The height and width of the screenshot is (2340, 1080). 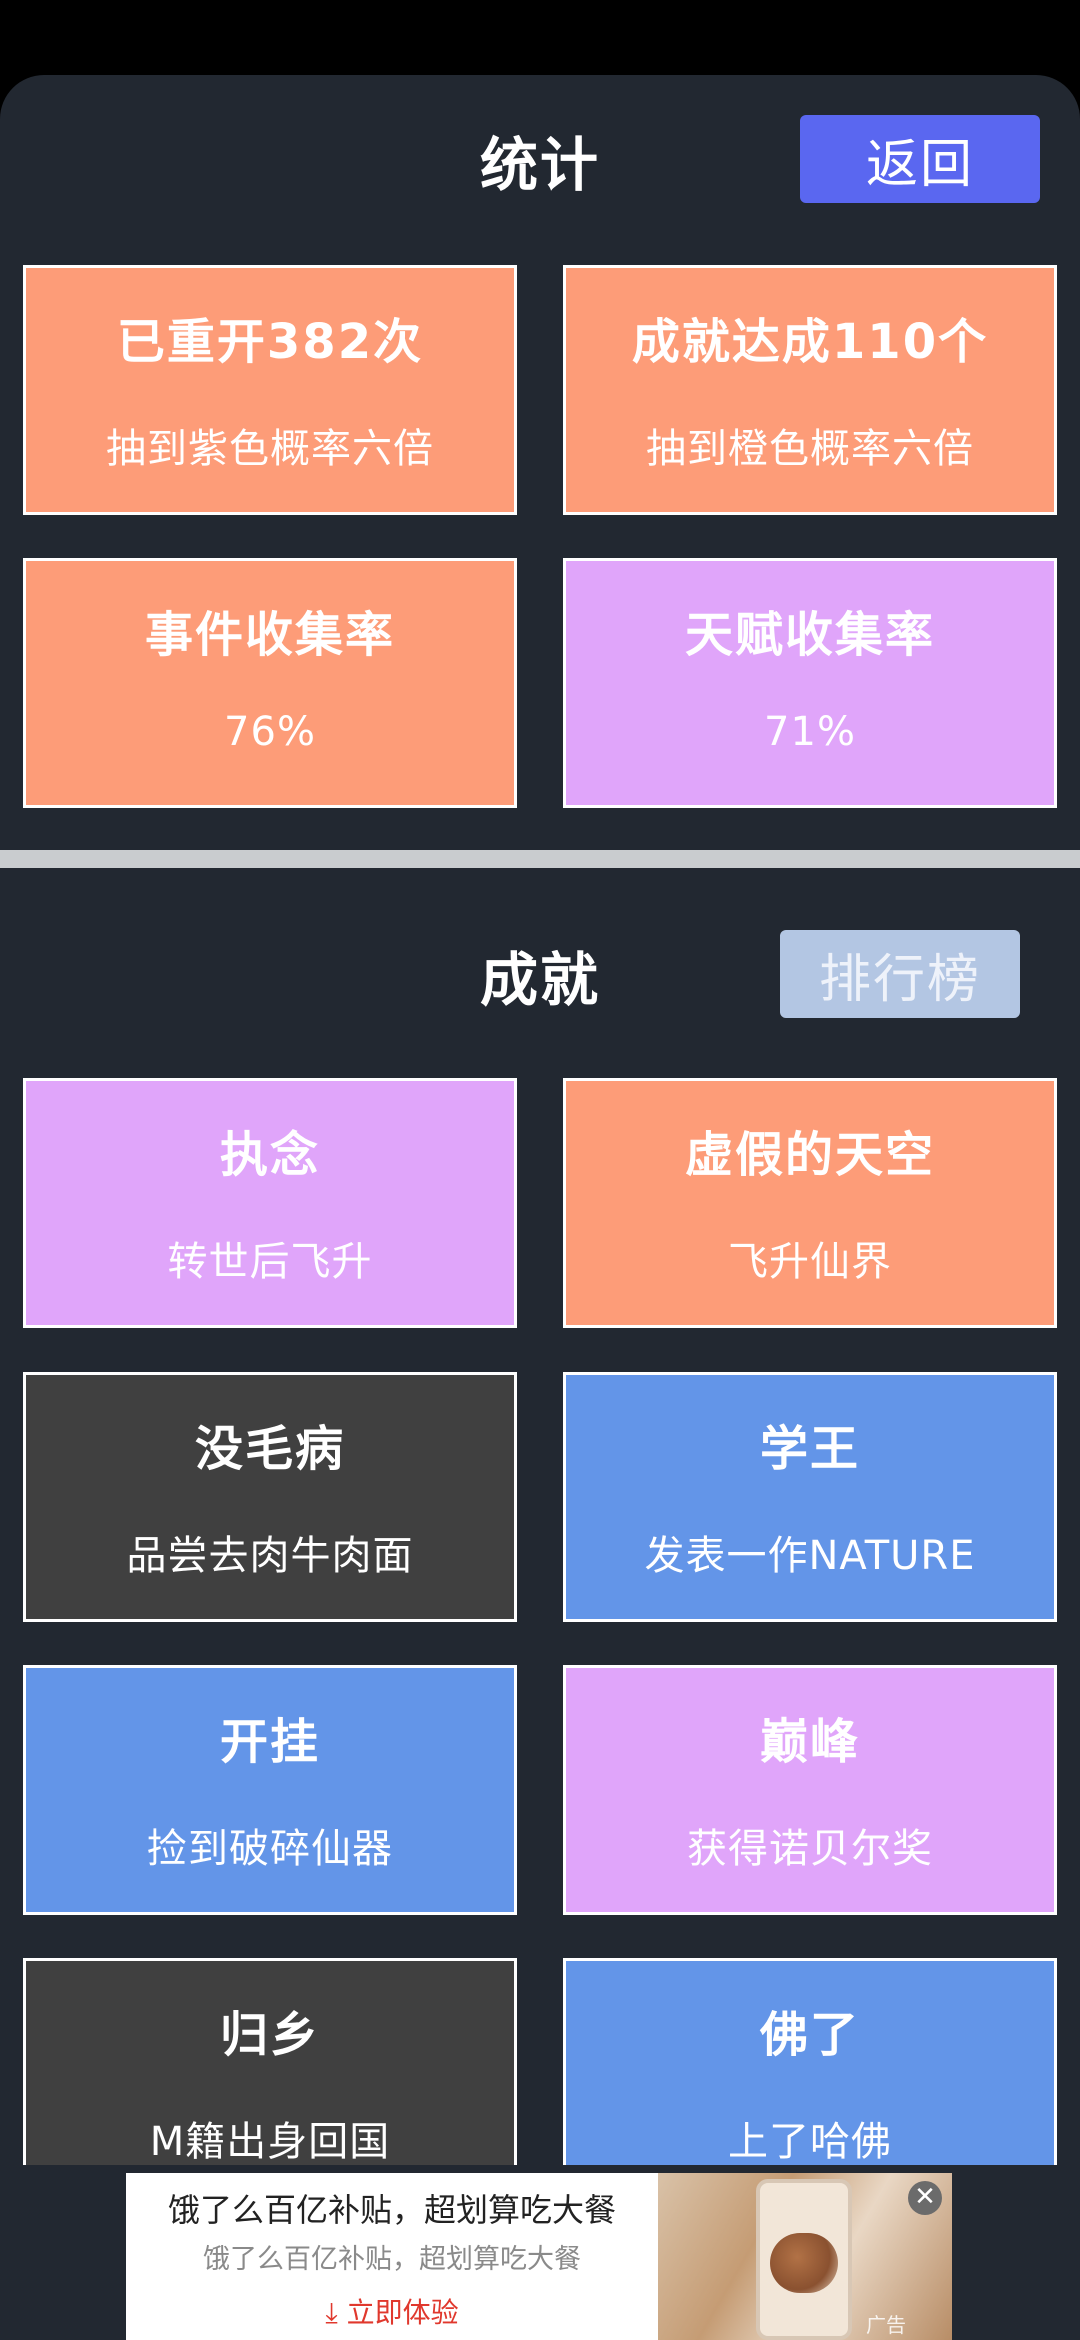 I want to click on achievements-header: 成就 排行榜, so click(x=540, y=975).